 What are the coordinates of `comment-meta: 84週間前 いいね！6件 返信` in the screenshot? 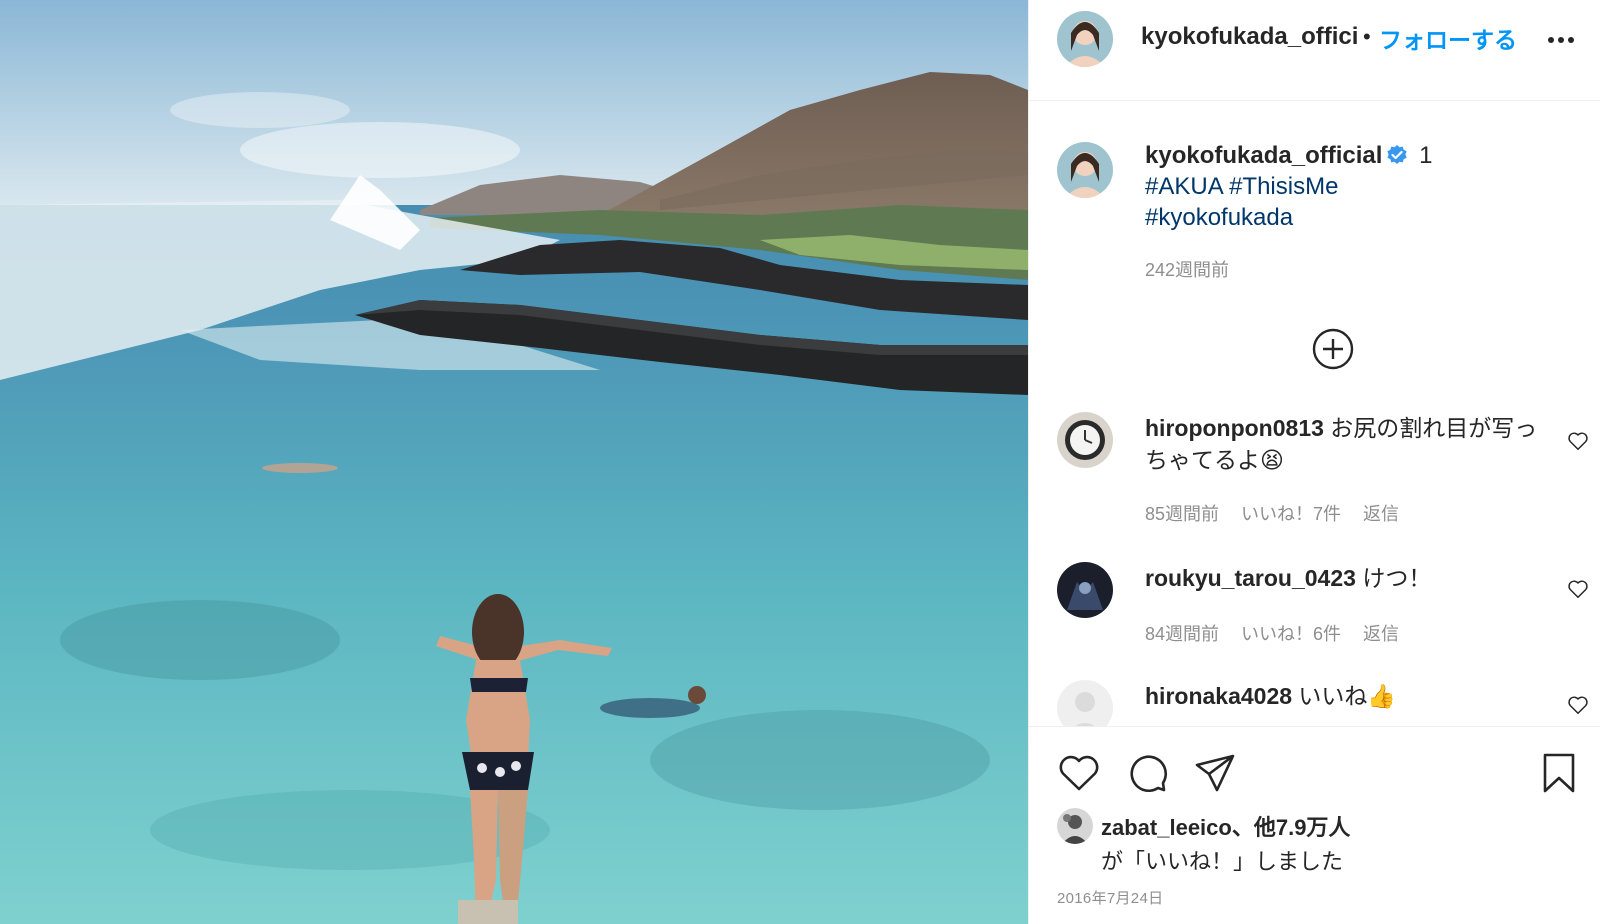 It's located at (1283, 633).